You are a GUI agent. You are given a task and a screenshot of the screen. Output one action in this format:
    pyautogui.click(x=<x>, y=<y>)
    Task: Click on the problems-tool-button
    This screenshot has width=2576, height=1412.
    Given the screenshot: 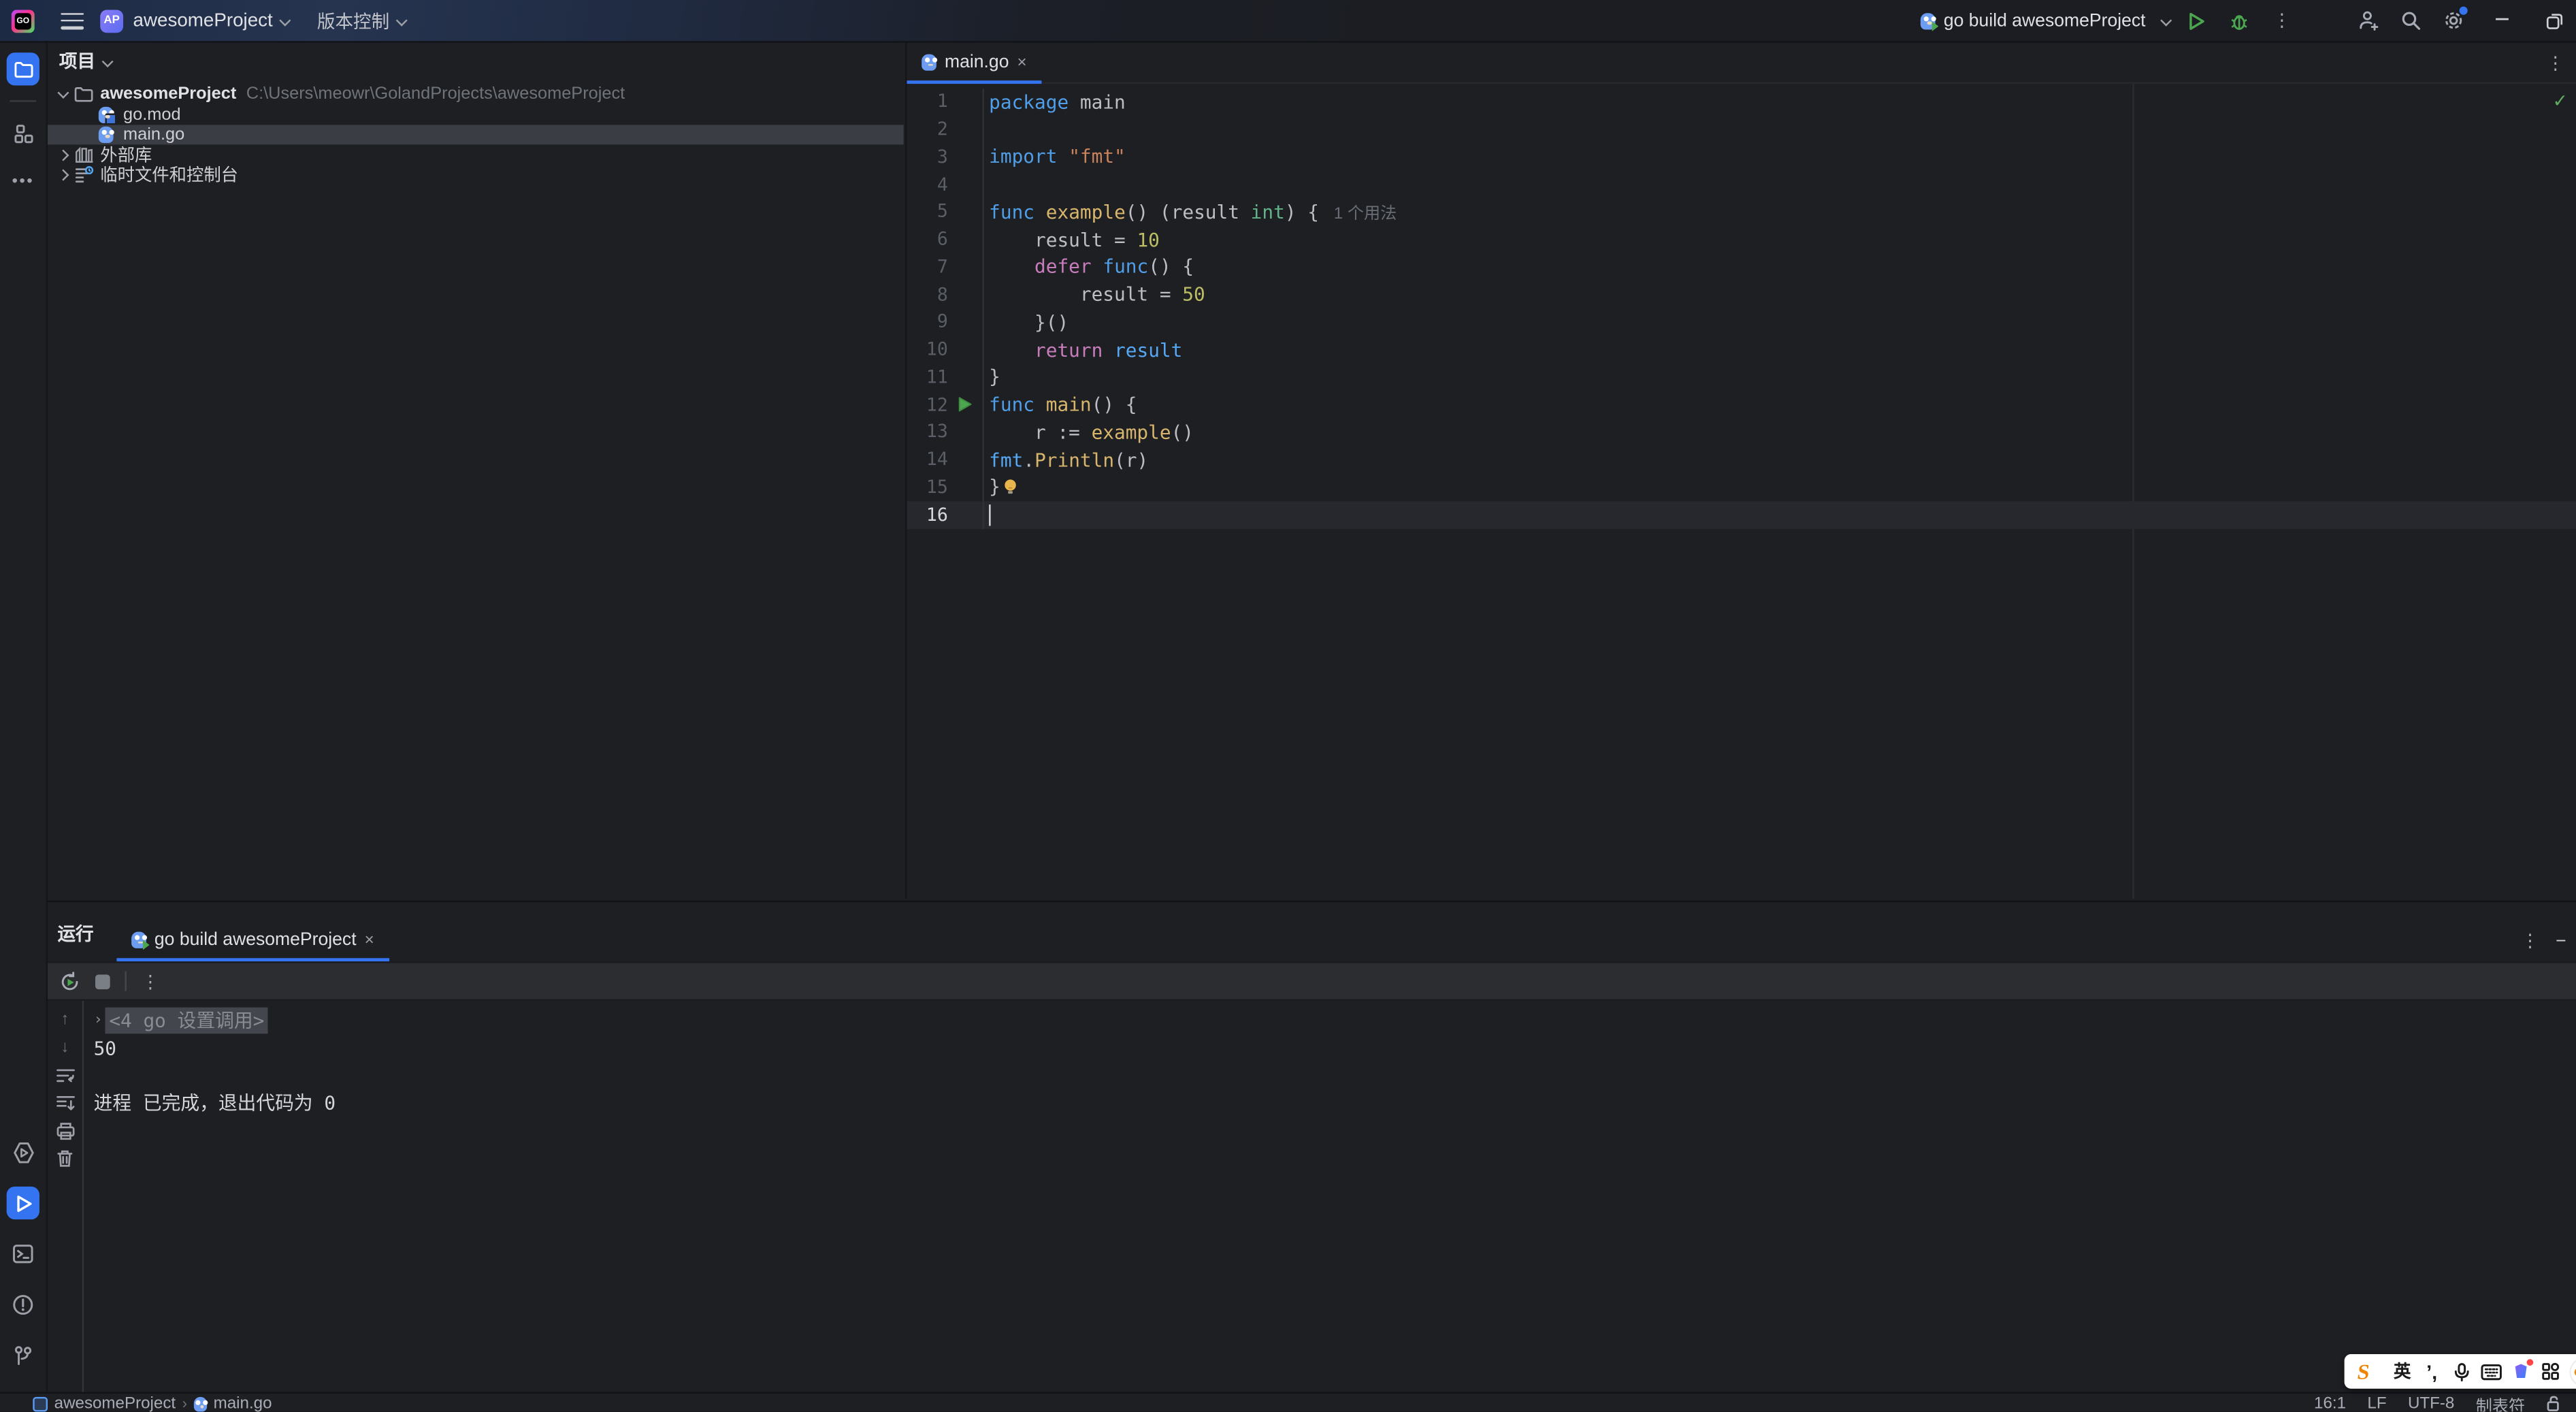 What is the action you would take?
    pyautogui.click(x=23, y=1304)
    